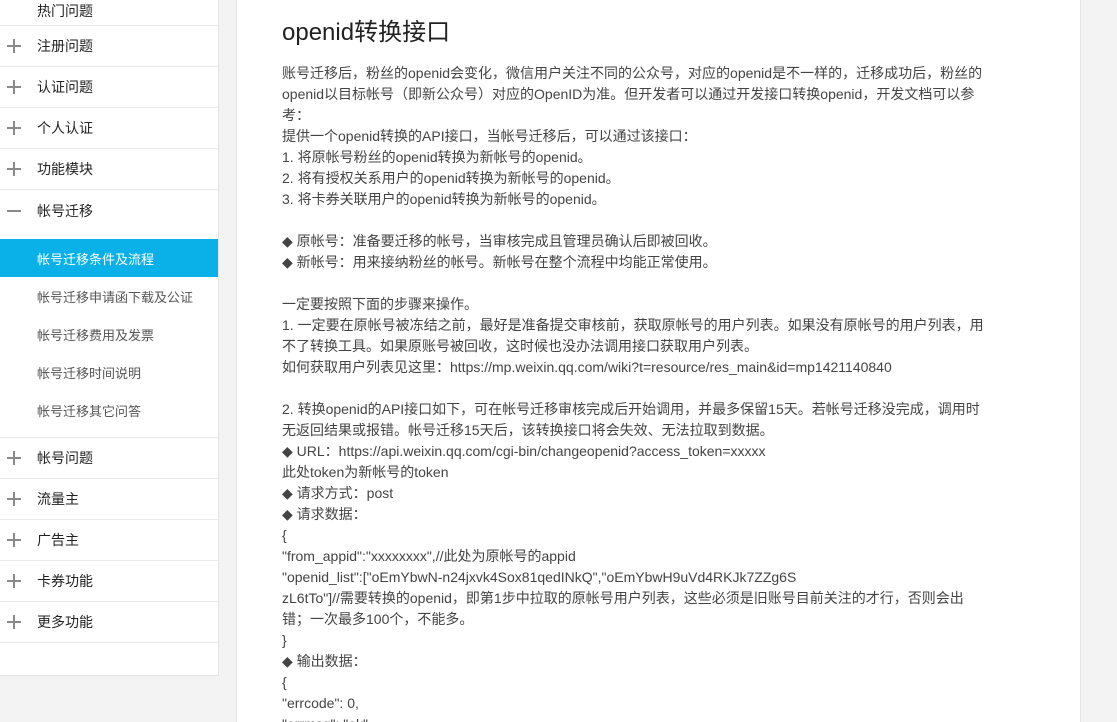  What do you see at coordinates (65, 210) in the screenshot?
I see `sidebar-item-label: 帐号迁移` at bounding box center [65, 210].